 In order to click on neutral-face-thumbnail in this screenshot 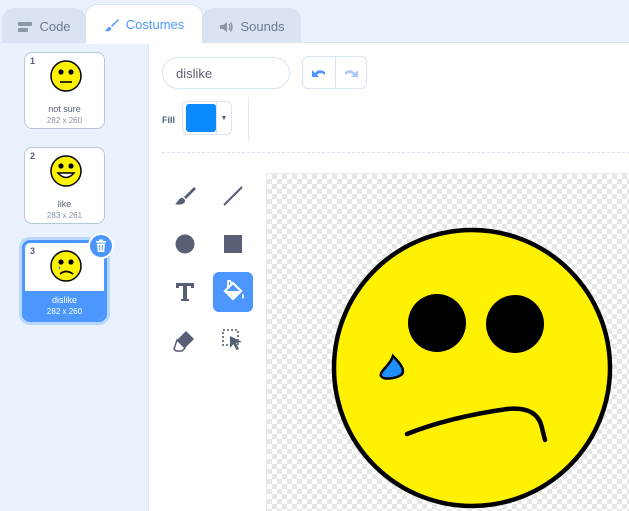, I will do `click(66, 76)`.